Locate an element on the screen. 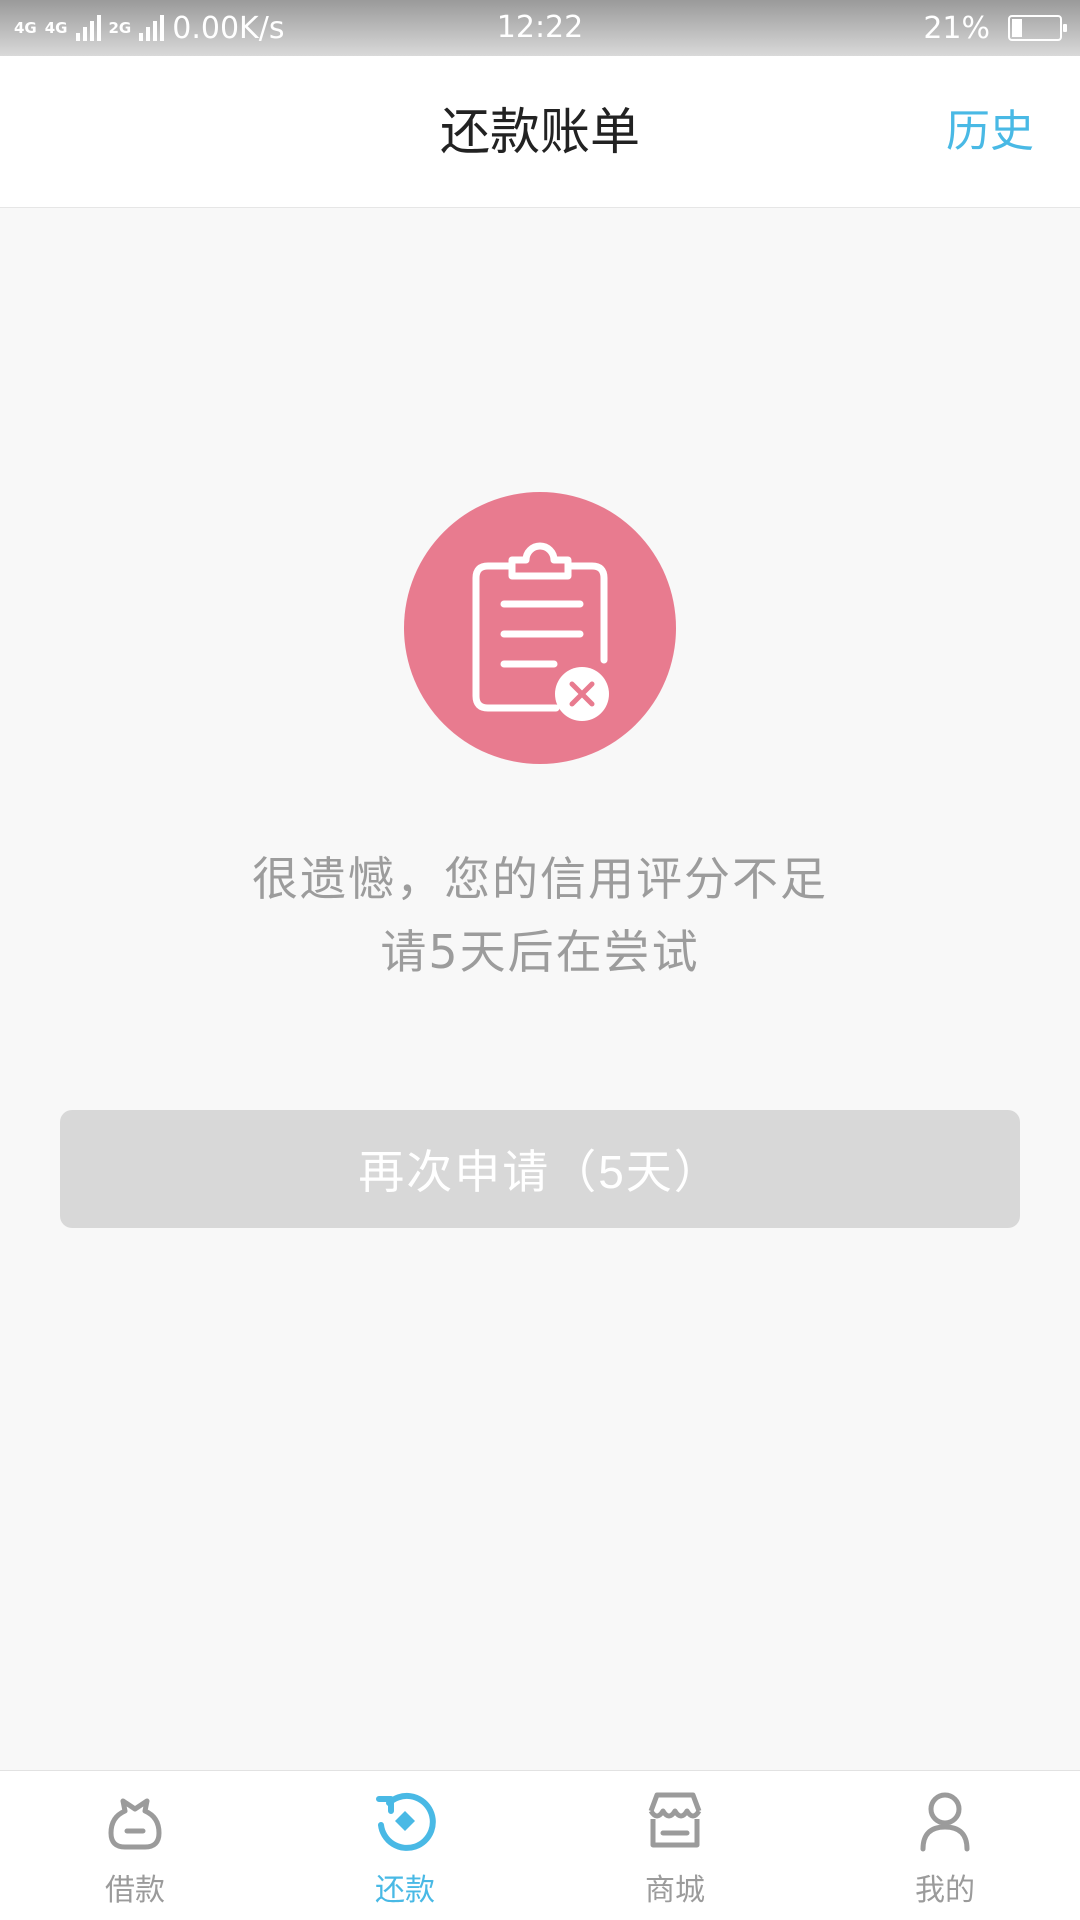 The width and height of the screenshot is (1080, 1920). refresh-diamond-icon is located at coordinates (406, 1821).